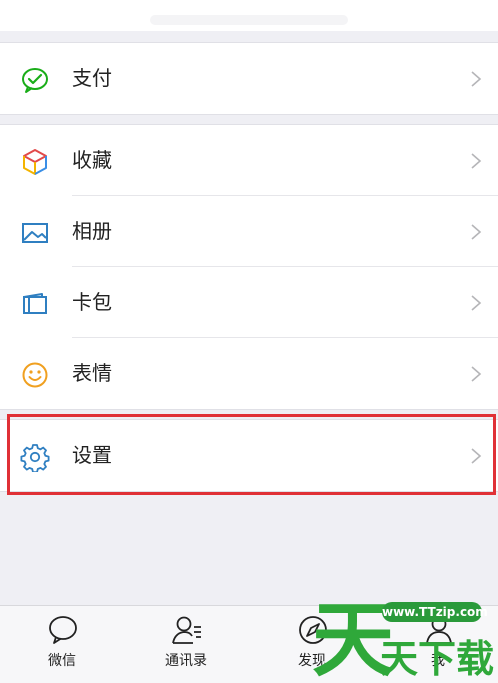  I want to click on menu-item-label: 收藏, so click(92, 160).